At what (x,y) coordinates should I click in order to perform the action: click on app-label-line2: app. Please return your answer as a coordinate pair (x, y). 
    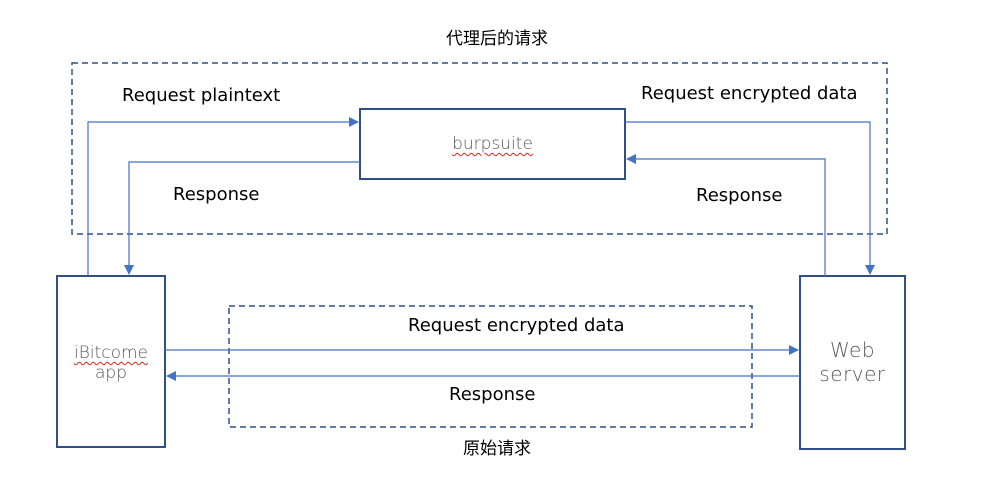
    Looking at the image, I should click on (111, 373).